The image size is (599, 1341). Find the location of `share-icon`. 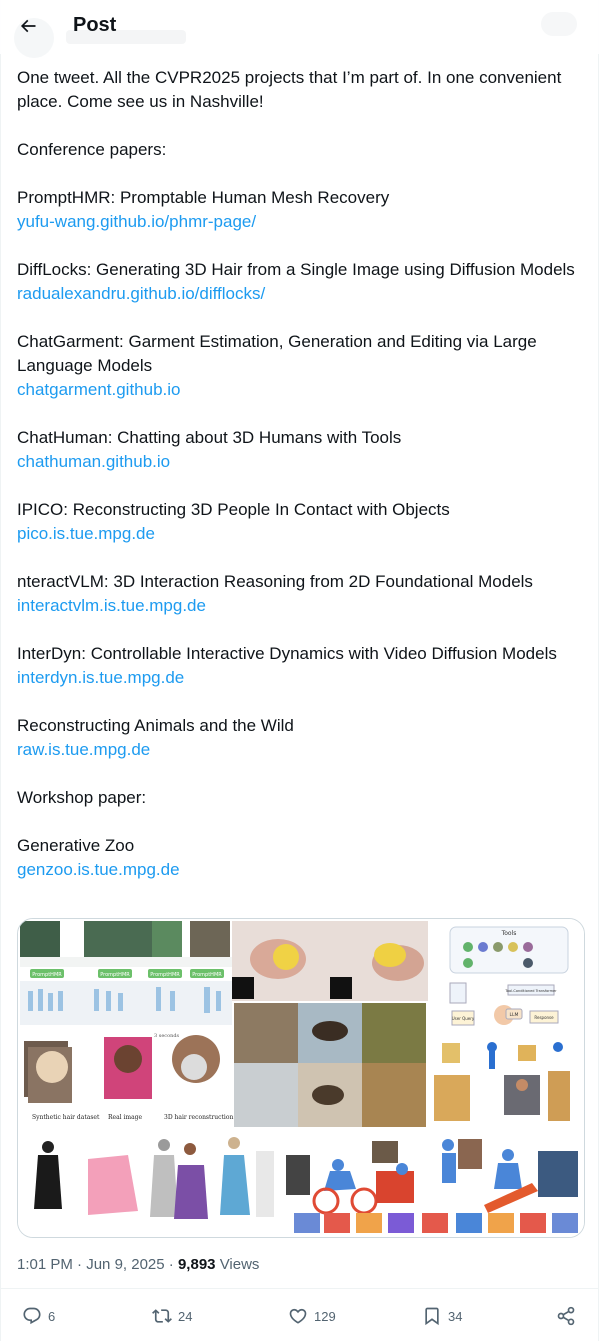

share-icon is located at coordinates (566, 1316).